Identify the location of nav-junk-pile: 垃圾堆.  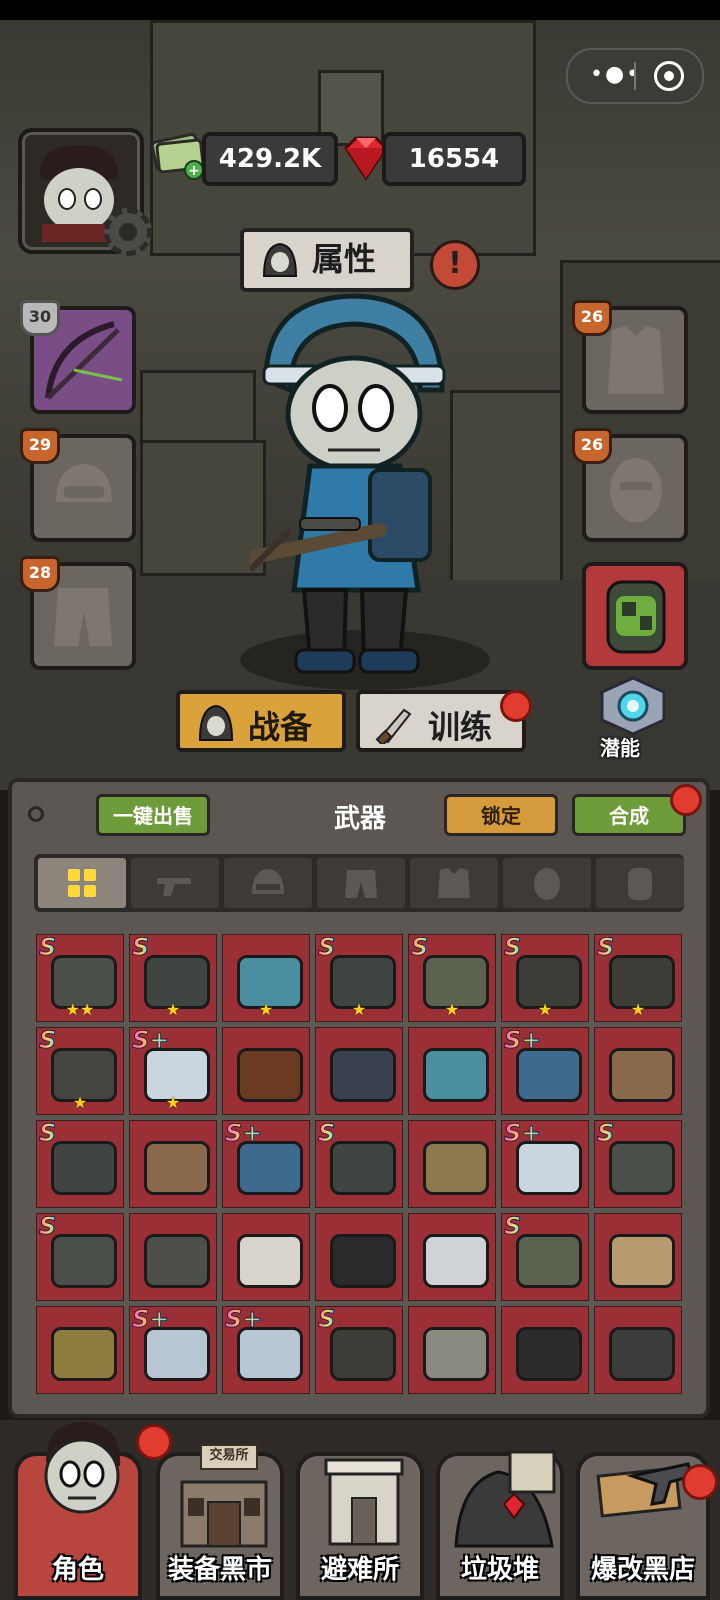
(500, 1525).